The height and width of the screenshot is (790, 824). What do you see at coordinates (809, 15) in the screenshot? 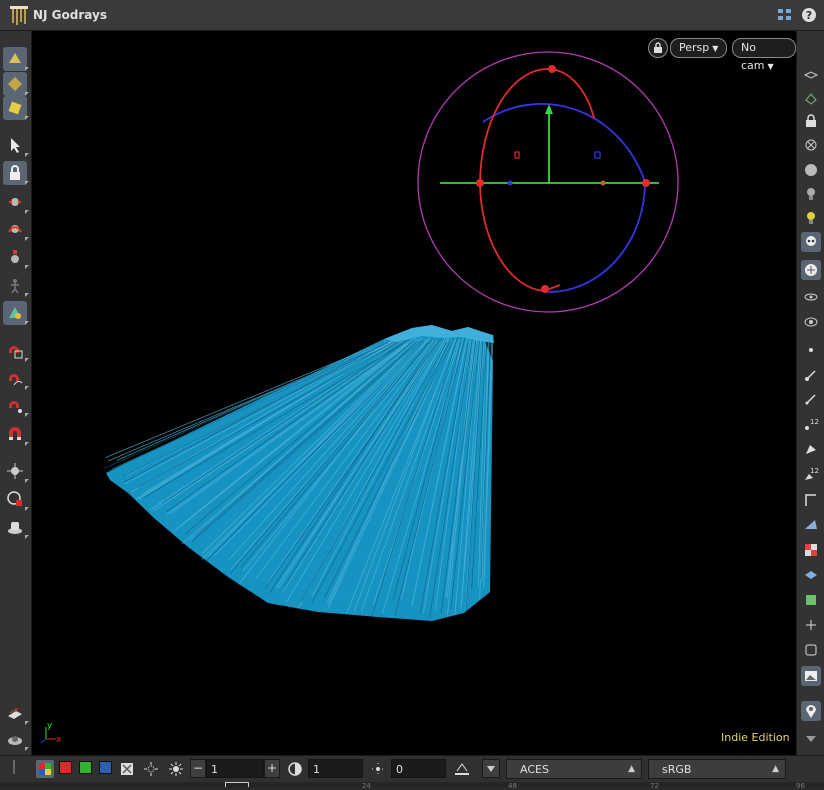
I see `help-icon: ?` at bounding box center [809, 15].